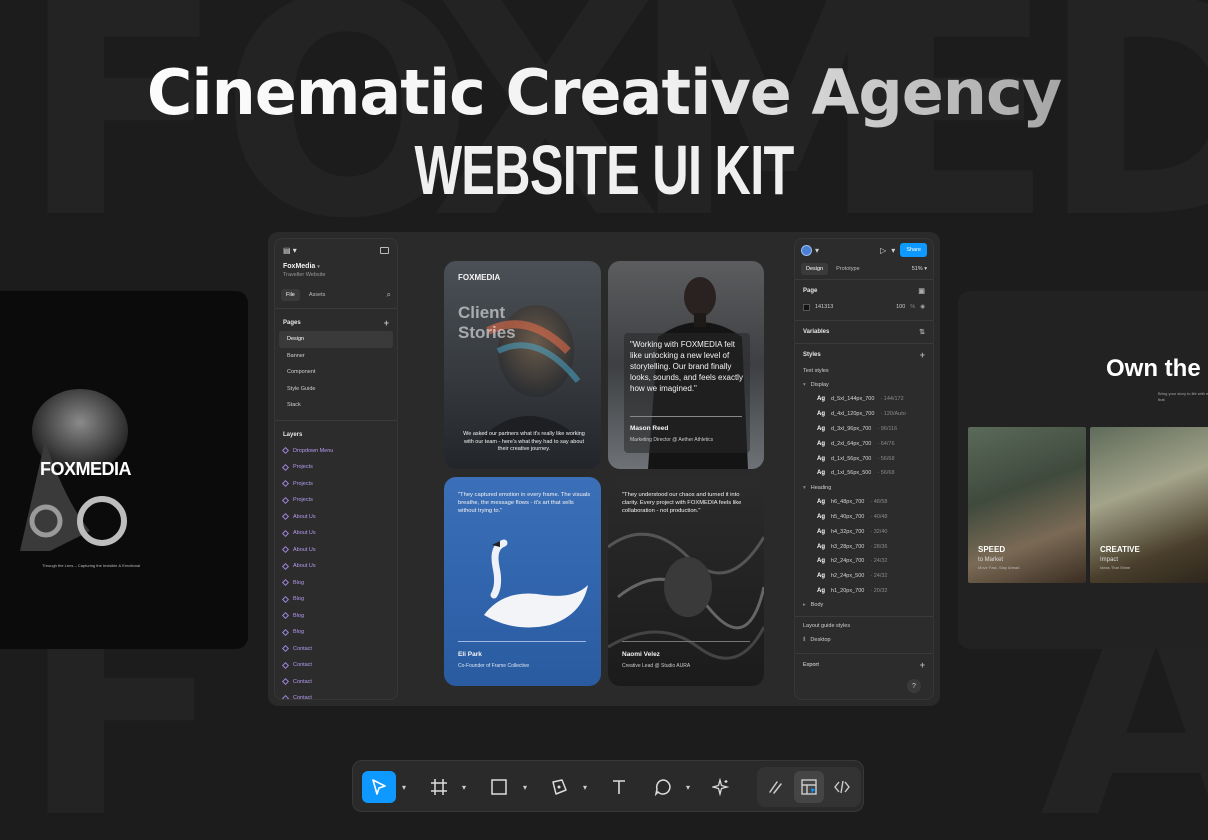 The height and width of the screenshot is (840, 1208). What do you see at coordinates (317, 295) in the screenshot?
I see `tab-assets: Assets` at bounding box center [317, 295].